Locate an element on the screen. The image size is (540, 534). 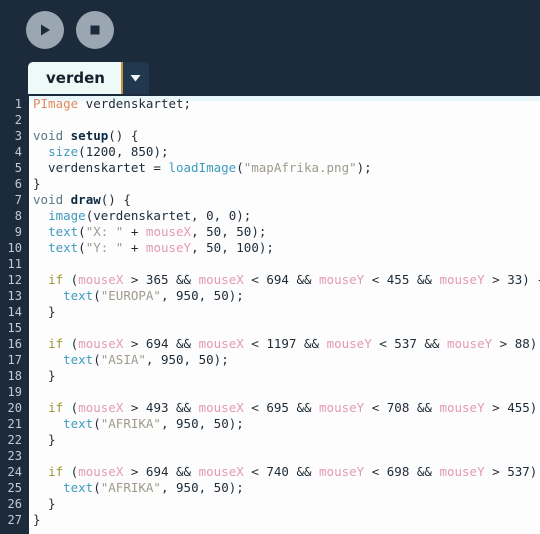
chevron-down-icon is located at coordinates (135, 78).